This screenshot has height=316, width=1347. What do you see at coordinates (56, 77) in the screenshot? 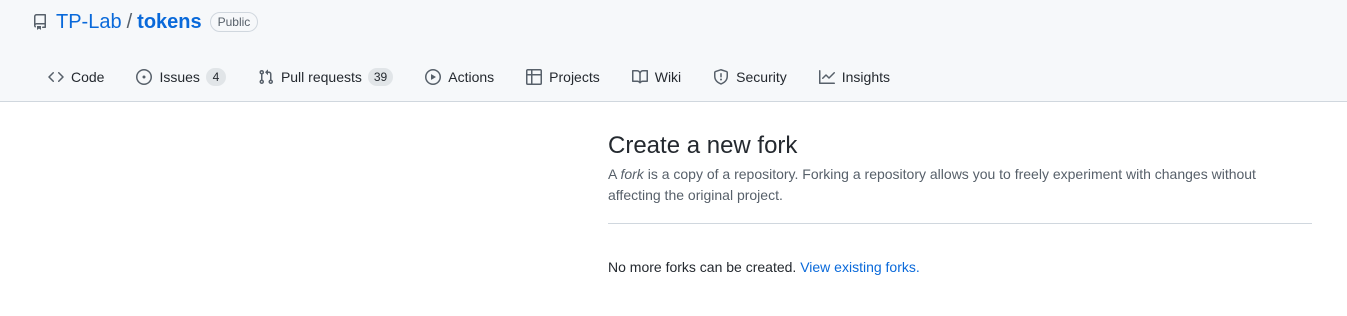
I see `code-icon` at bounding box center [56, 77].